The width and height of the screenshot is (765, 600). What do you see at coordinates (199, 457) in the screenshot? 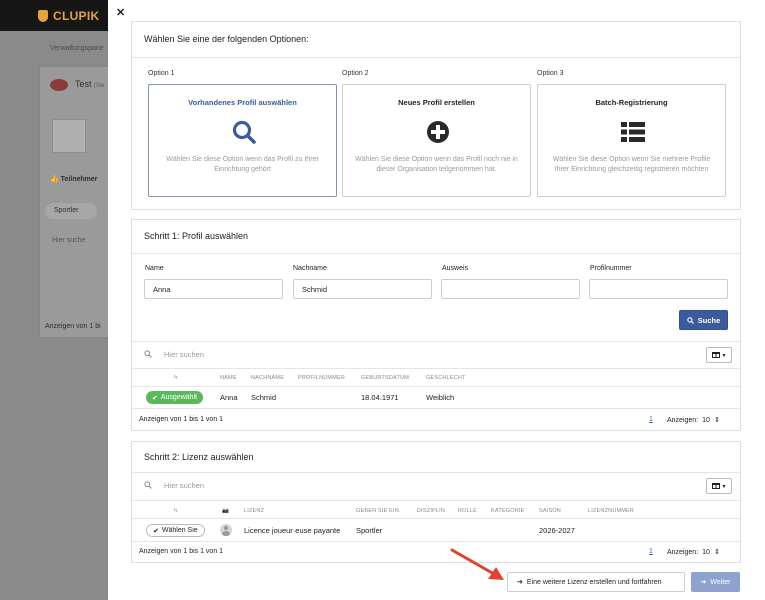
I see `step2-title: Schritt 2: Lizenz auswählen` at bounding box center [199, 457].